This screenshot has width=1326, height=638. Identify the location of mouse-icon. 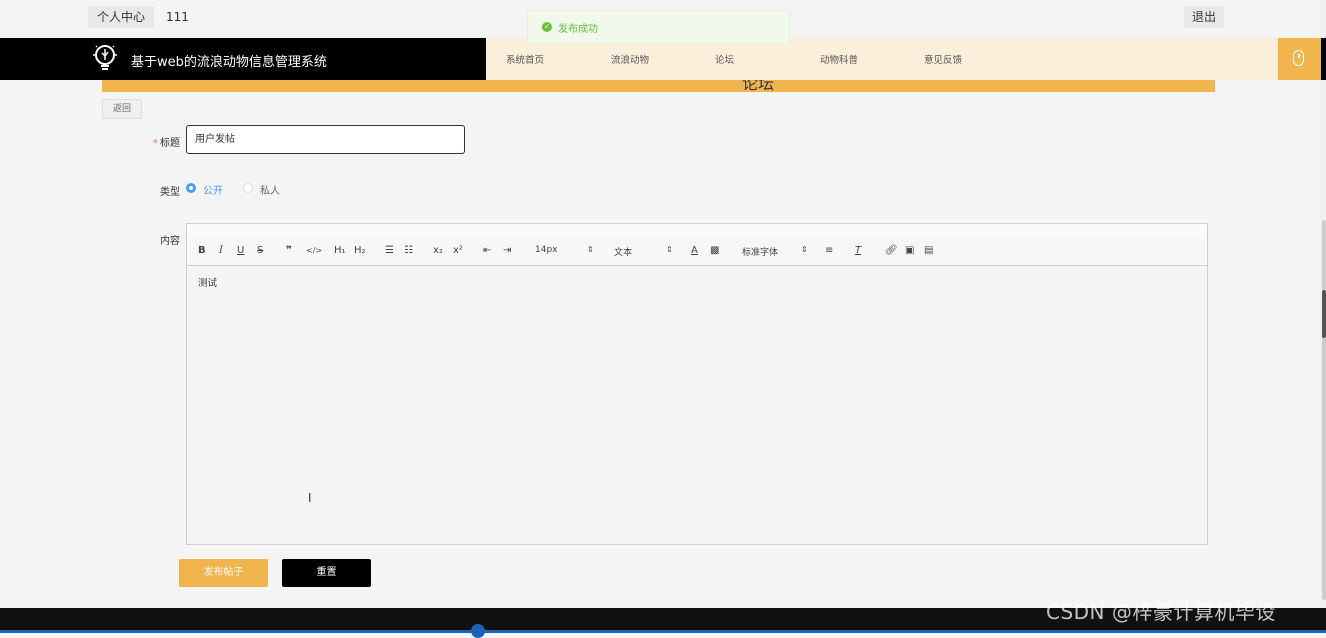
(1298, 58).